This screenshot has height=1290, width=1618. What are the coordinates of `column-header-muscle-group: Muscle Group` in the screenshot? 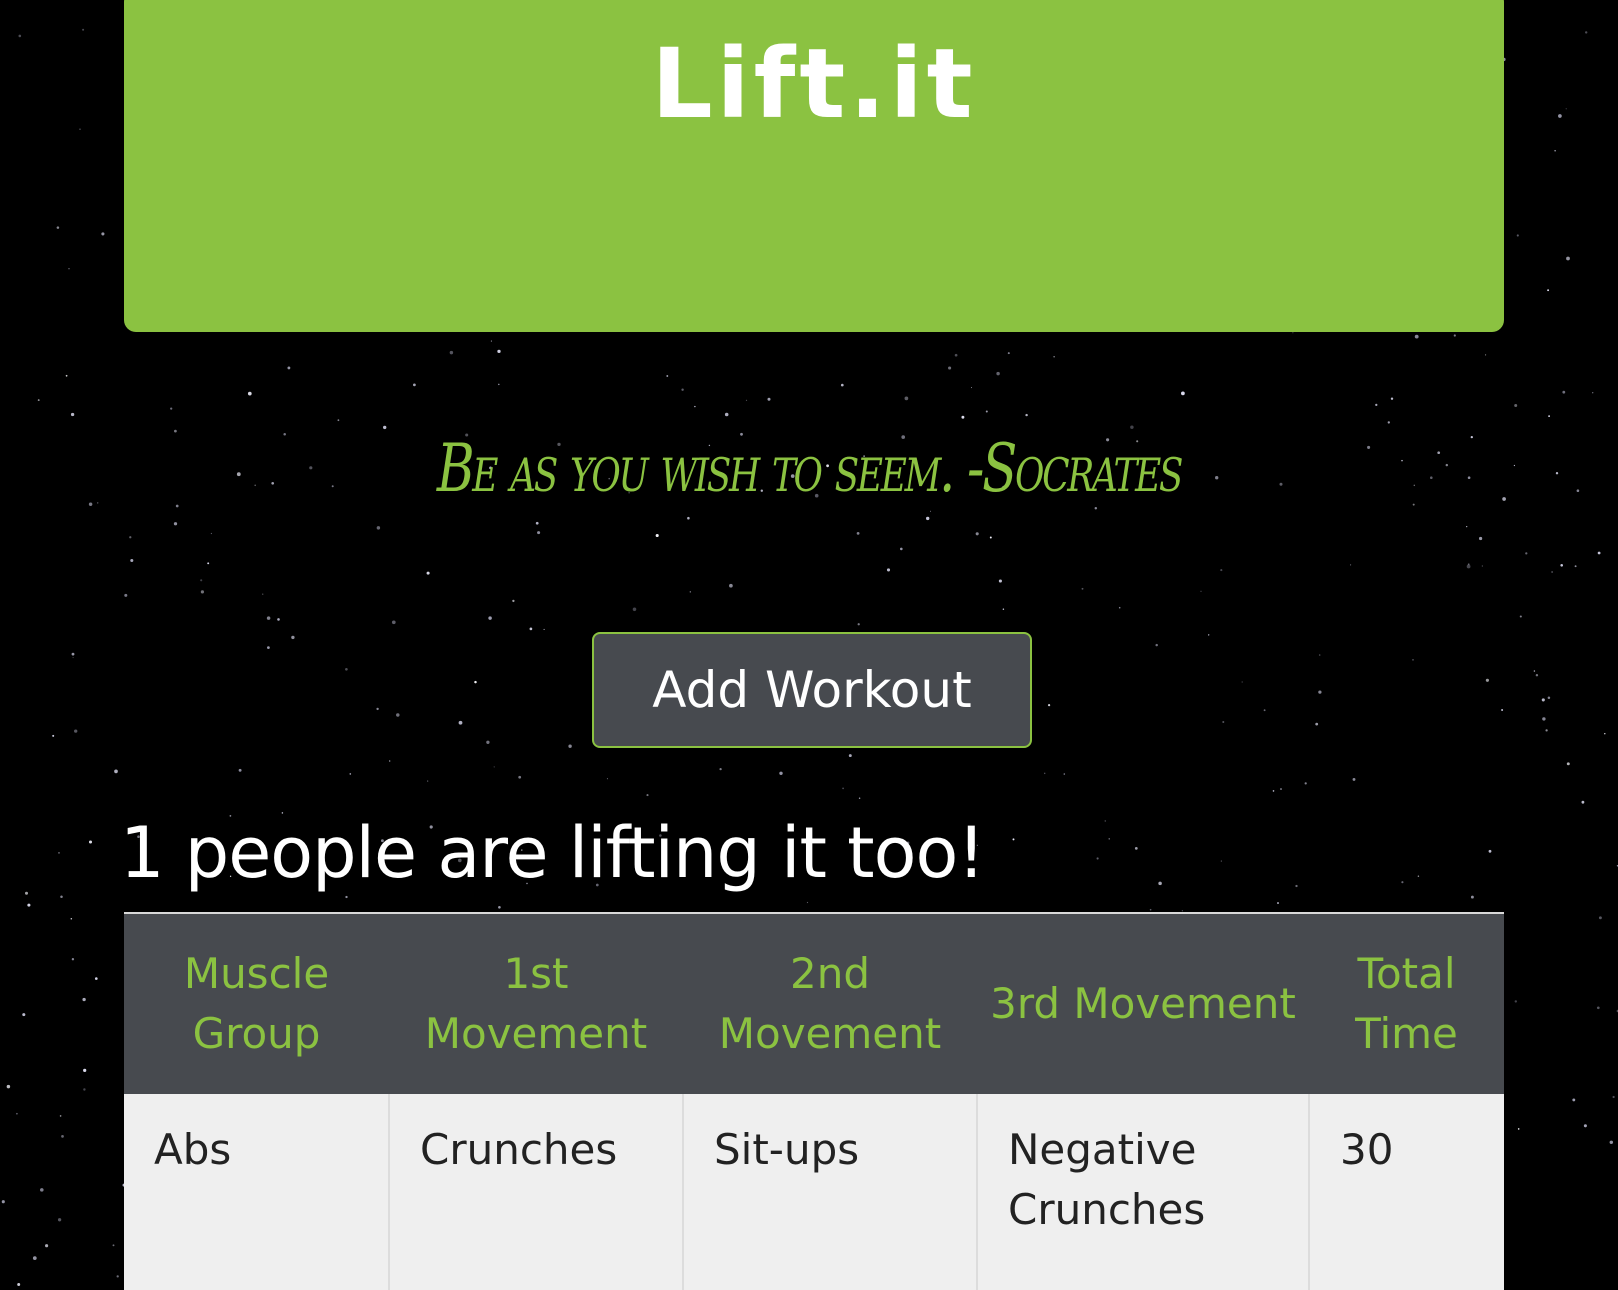 It's located at (256, 1004).